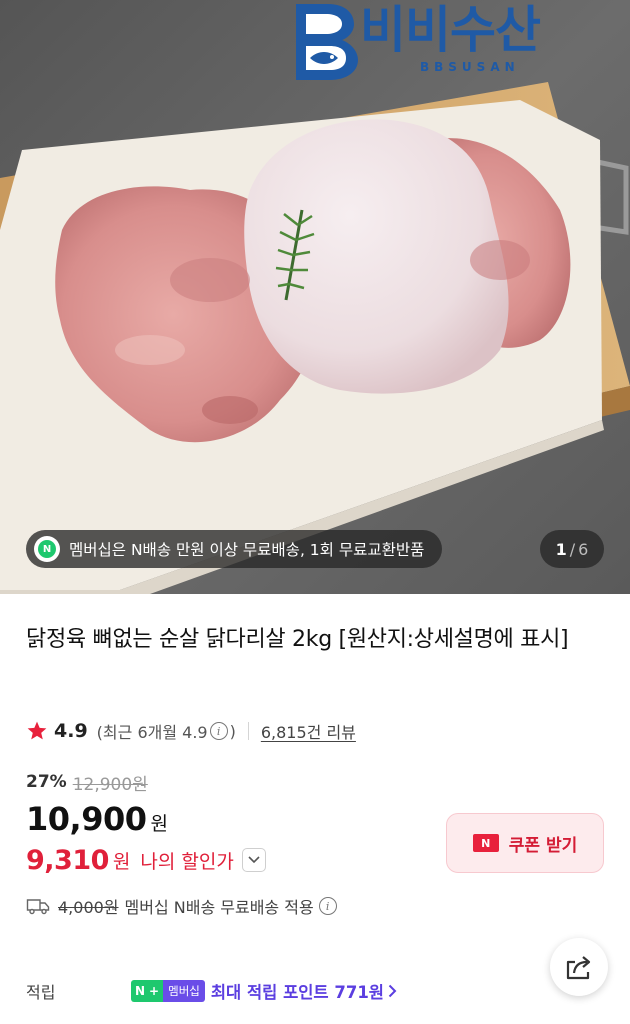 The width and height of the screenshot is (630, 1024). Describe the element at coordinates (297, 992) in the screenshot. I see `max-points-text: 최대 적립 포인트 771원` at that location.